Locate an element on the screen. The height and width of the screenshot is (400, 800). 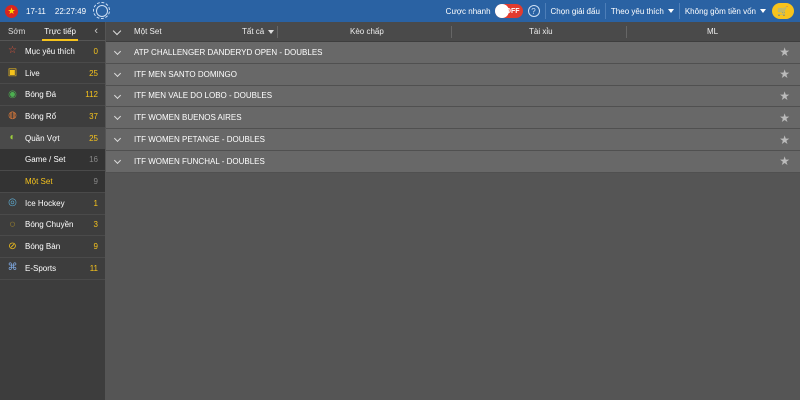
sidebar-item-live: ▣ Live 25 is located at coordinates (52, 74).